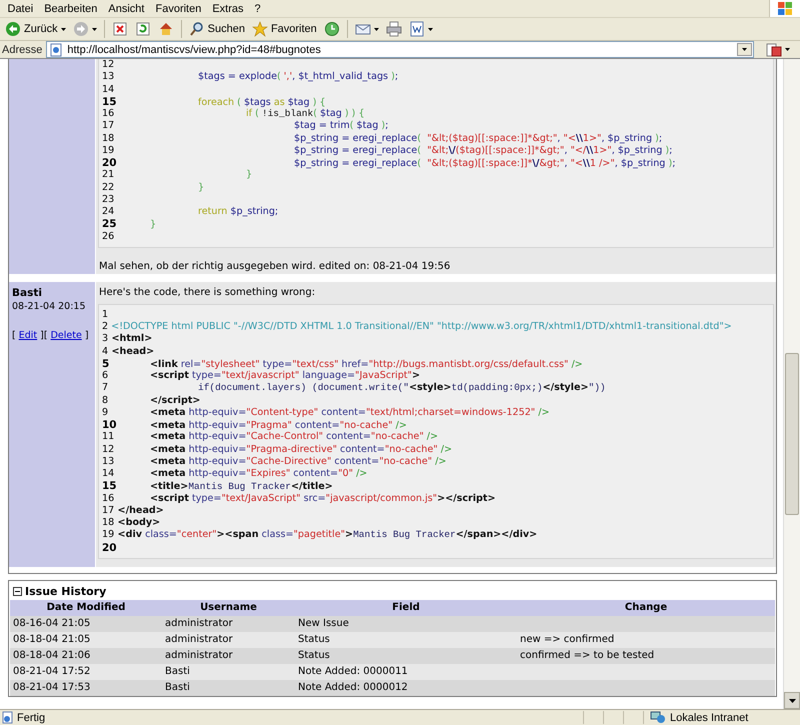 The width and height of the screenshot is (800, 725). I want to click on refresh-icon, so click(142, 29).